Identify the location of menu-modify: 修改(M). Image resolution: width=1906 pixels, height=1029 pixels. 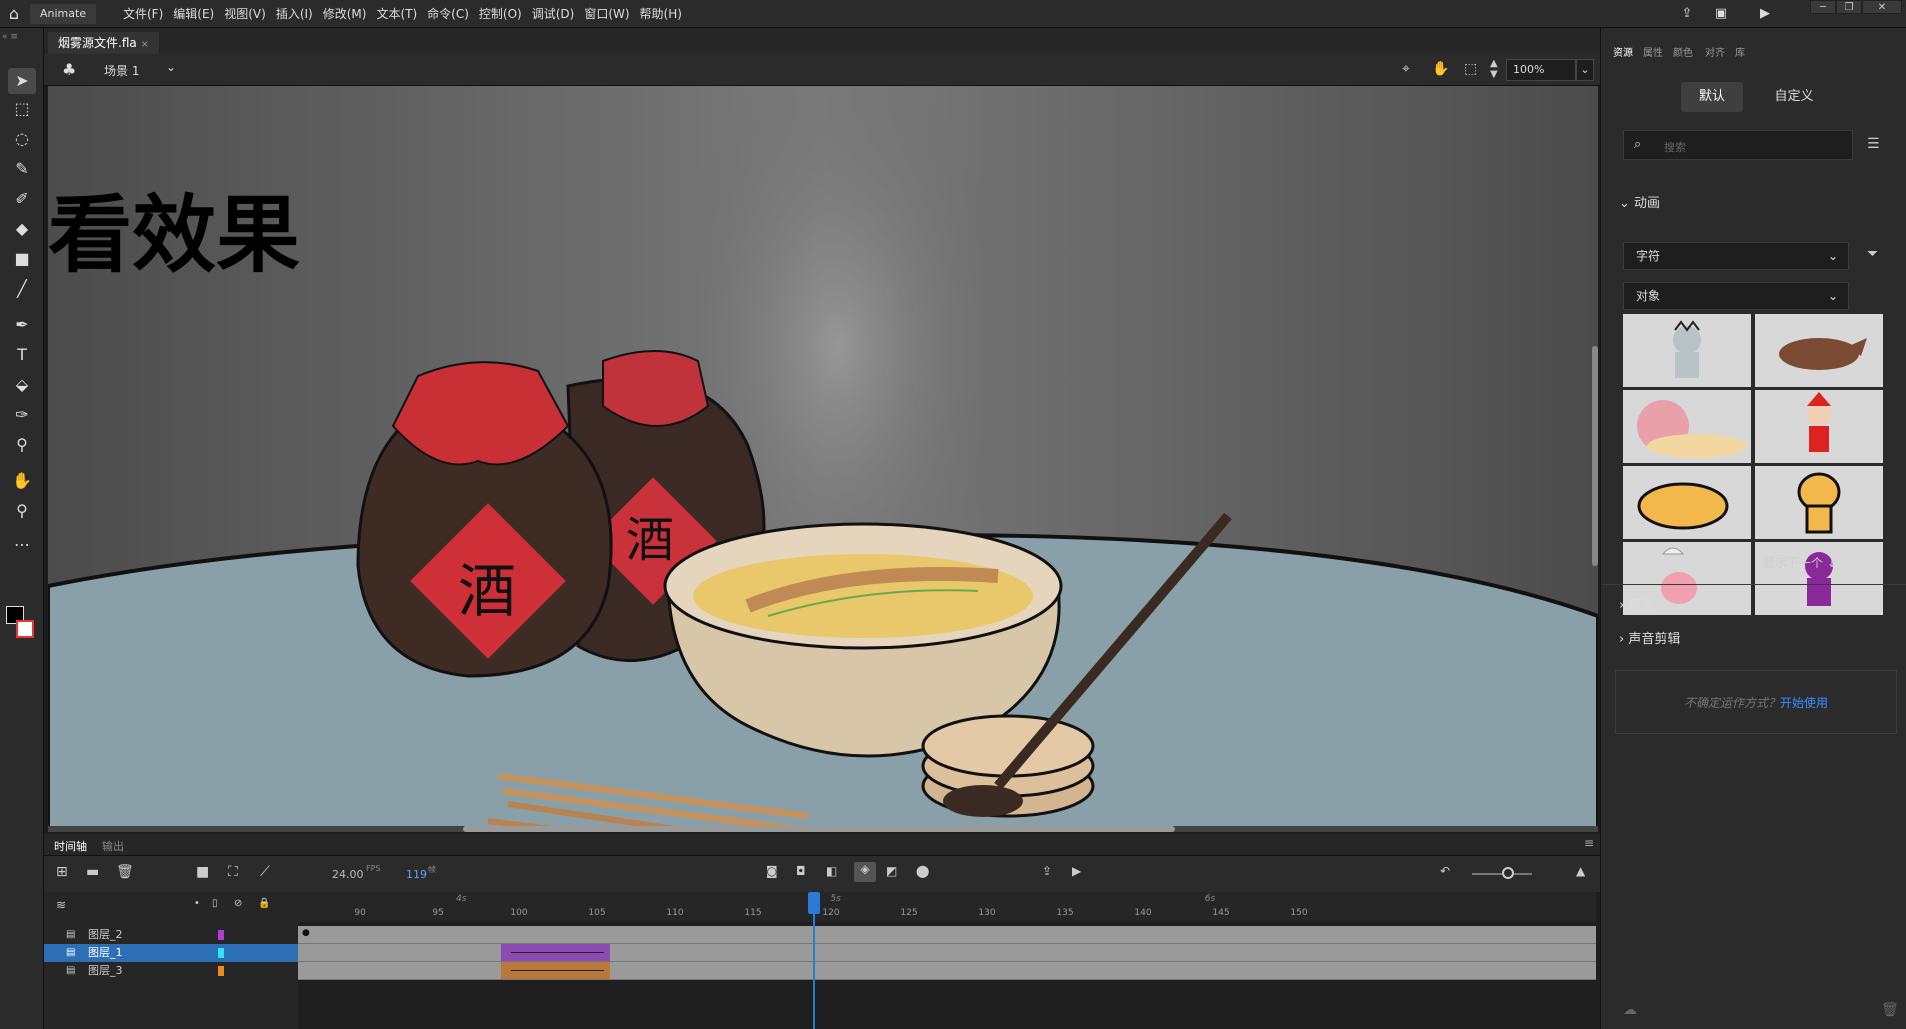
(345, 14).